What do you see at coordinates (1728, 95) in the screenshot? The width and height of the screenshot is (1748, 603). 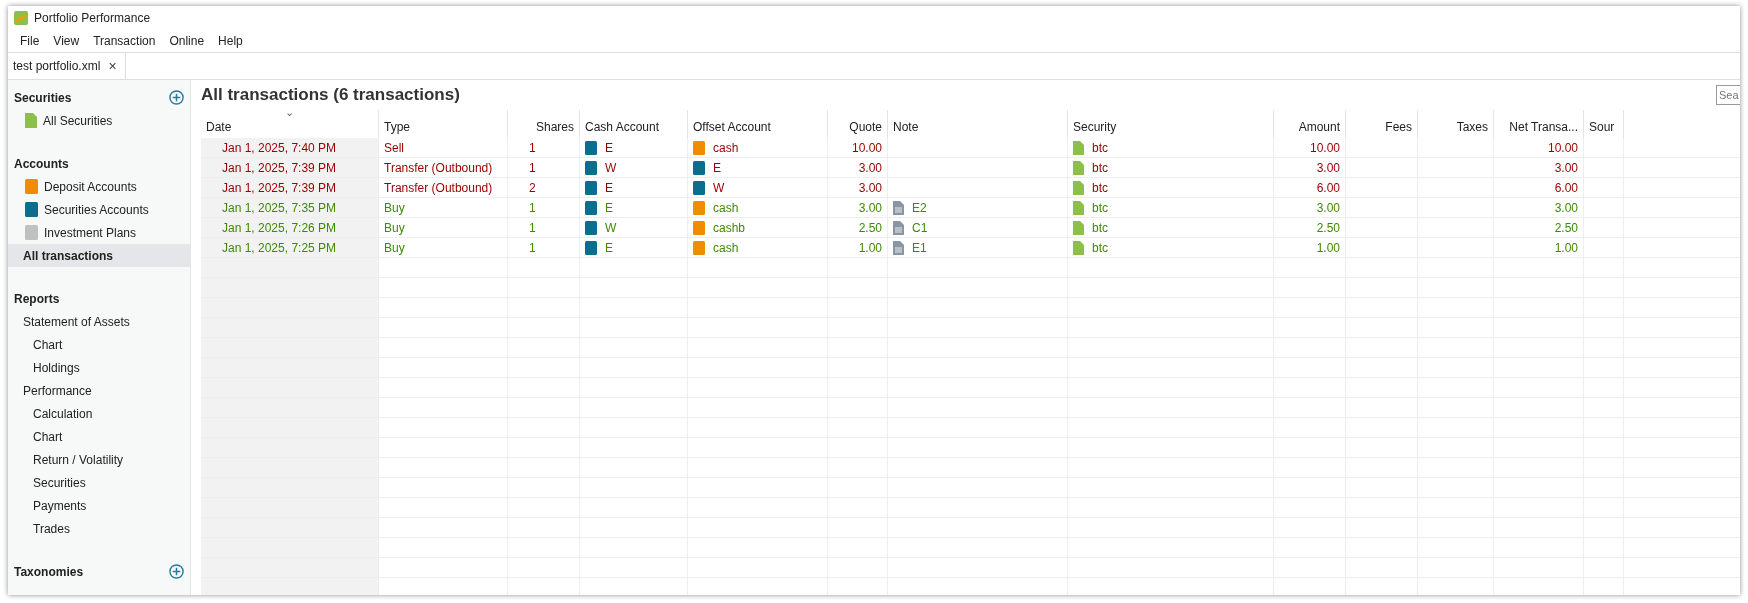 I see `search-field: Sea` at bounding box center [1728, 95].